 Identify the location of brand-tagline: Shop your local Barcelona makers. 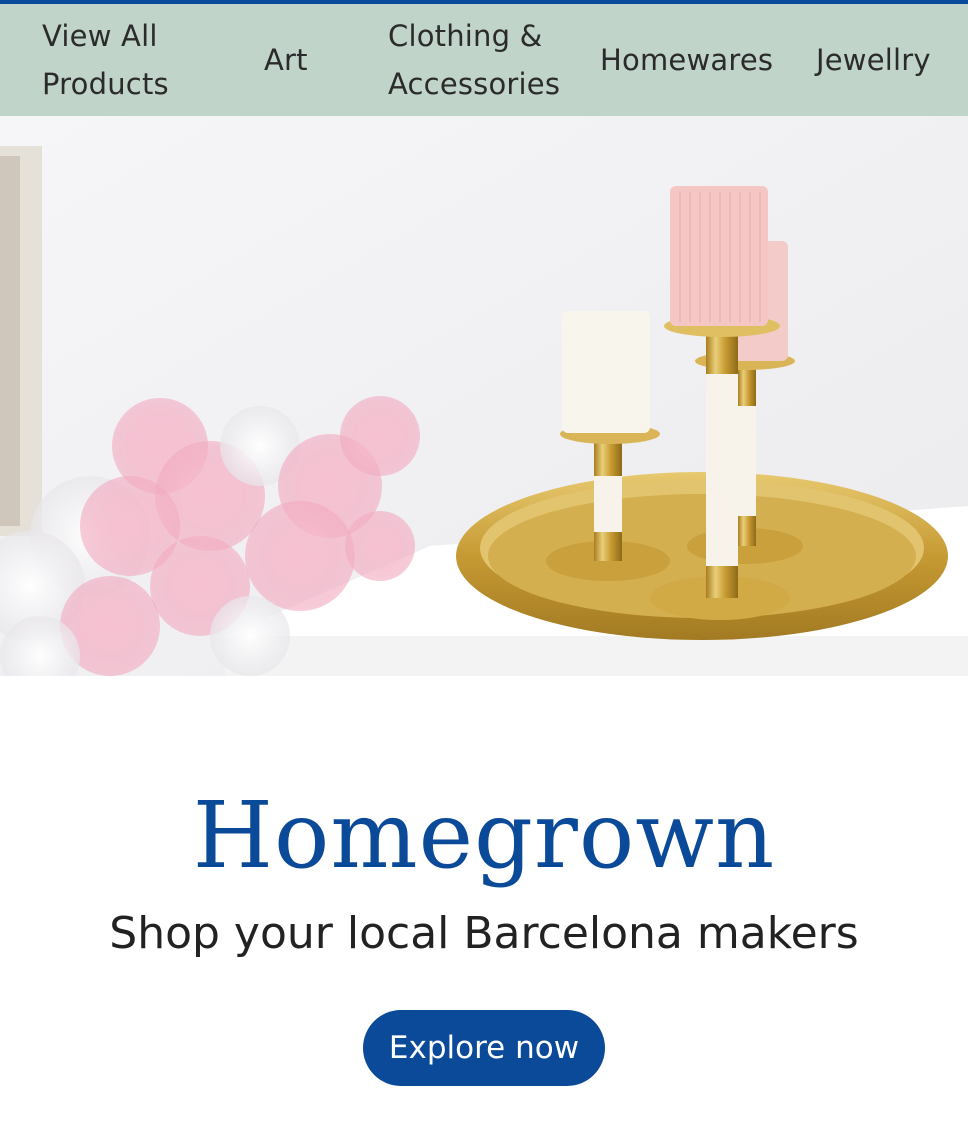
(484, 933).